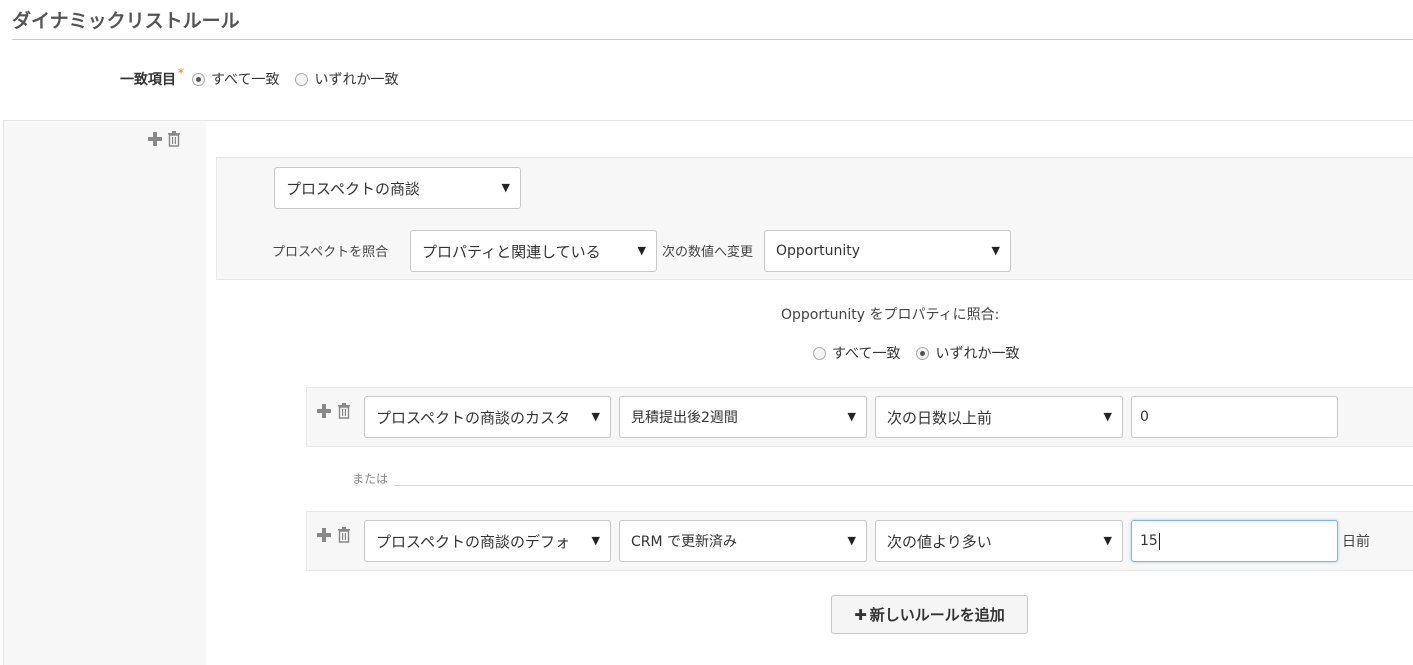 The image size is (1413, 665). I want to click on rule-1-value-text: 0, so click(1144, 417).